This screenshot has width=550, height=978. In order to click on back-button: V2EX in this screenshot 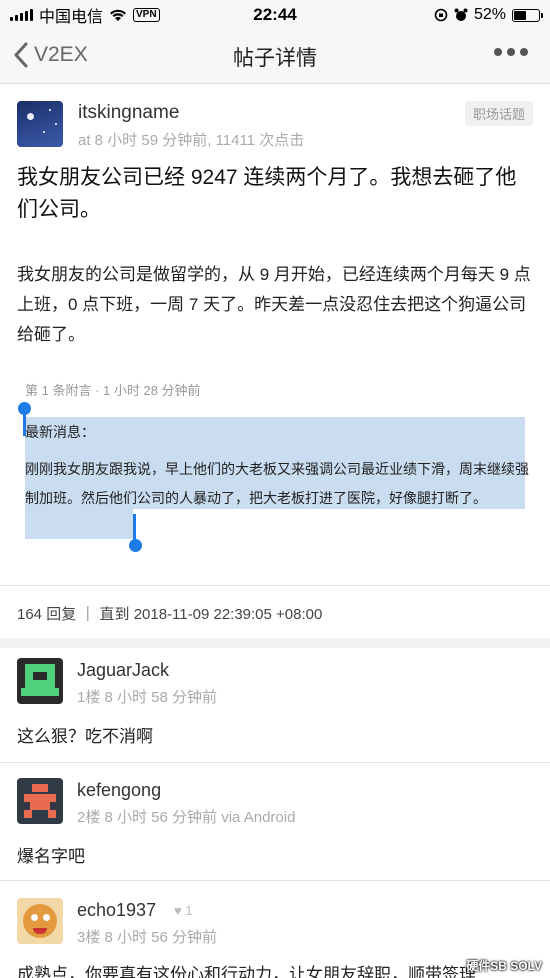, I will do `click(51, 55)`.